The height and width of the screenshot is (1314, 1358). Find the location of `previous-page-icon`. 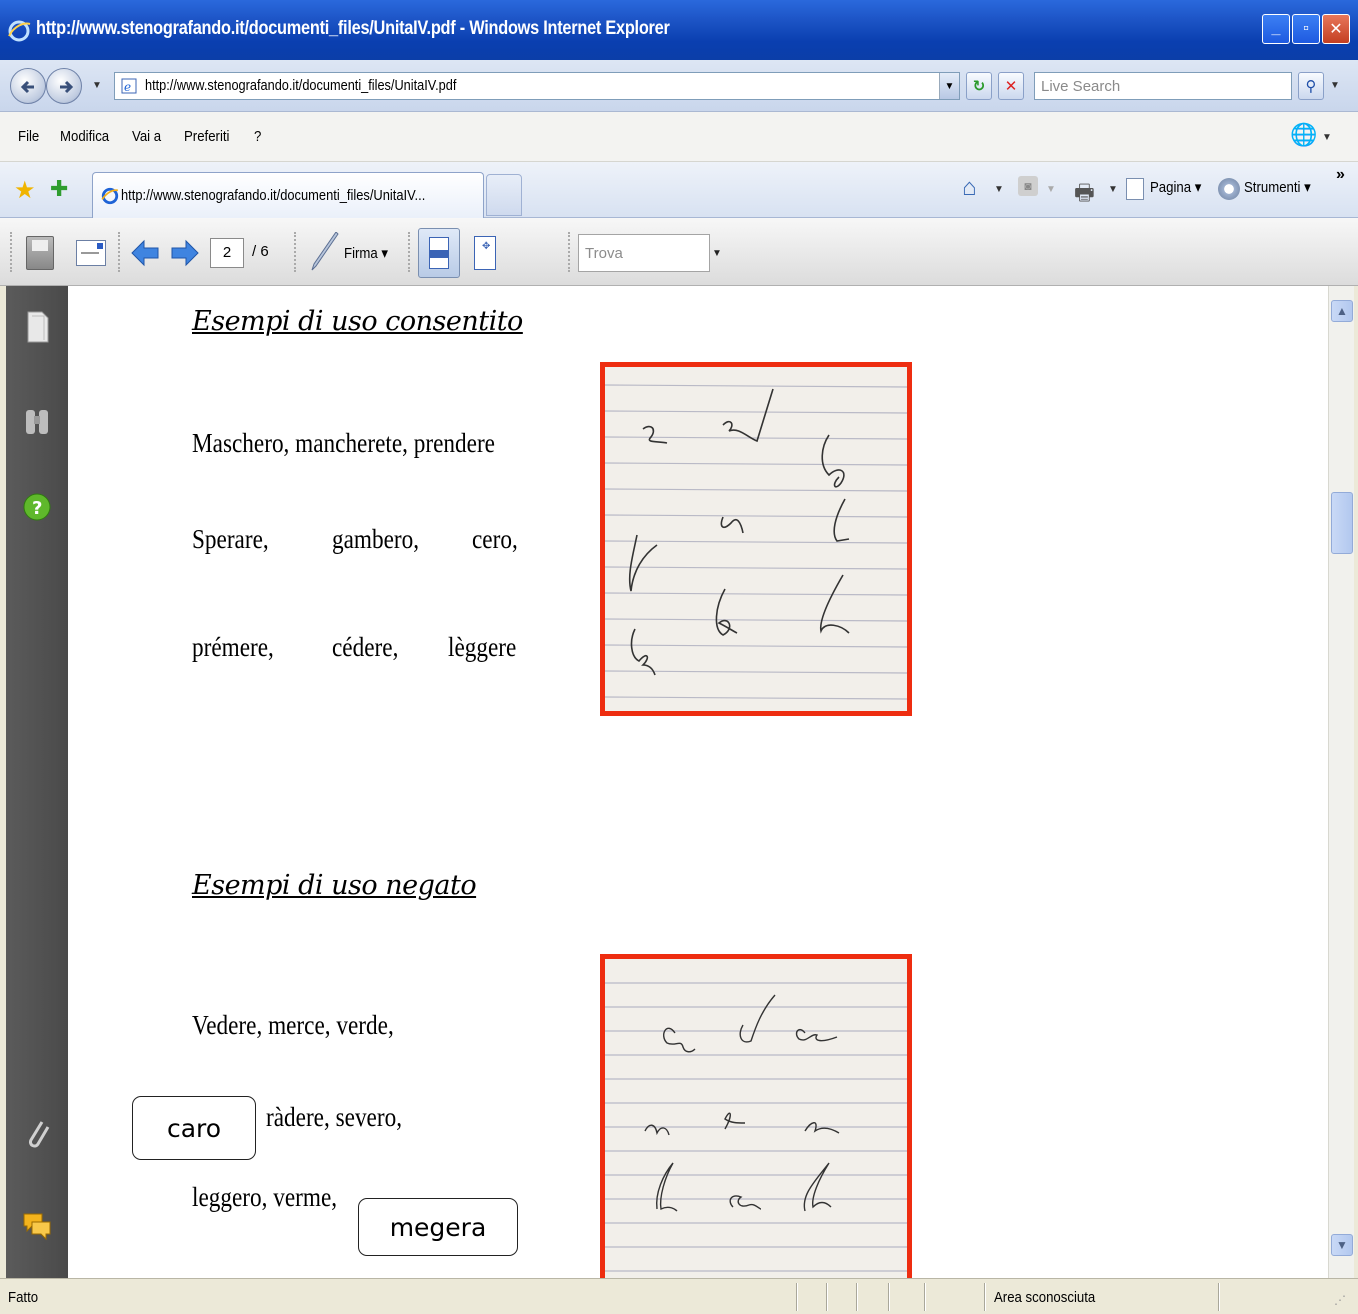

previous-page-icon is located at coordinates (145, 253).